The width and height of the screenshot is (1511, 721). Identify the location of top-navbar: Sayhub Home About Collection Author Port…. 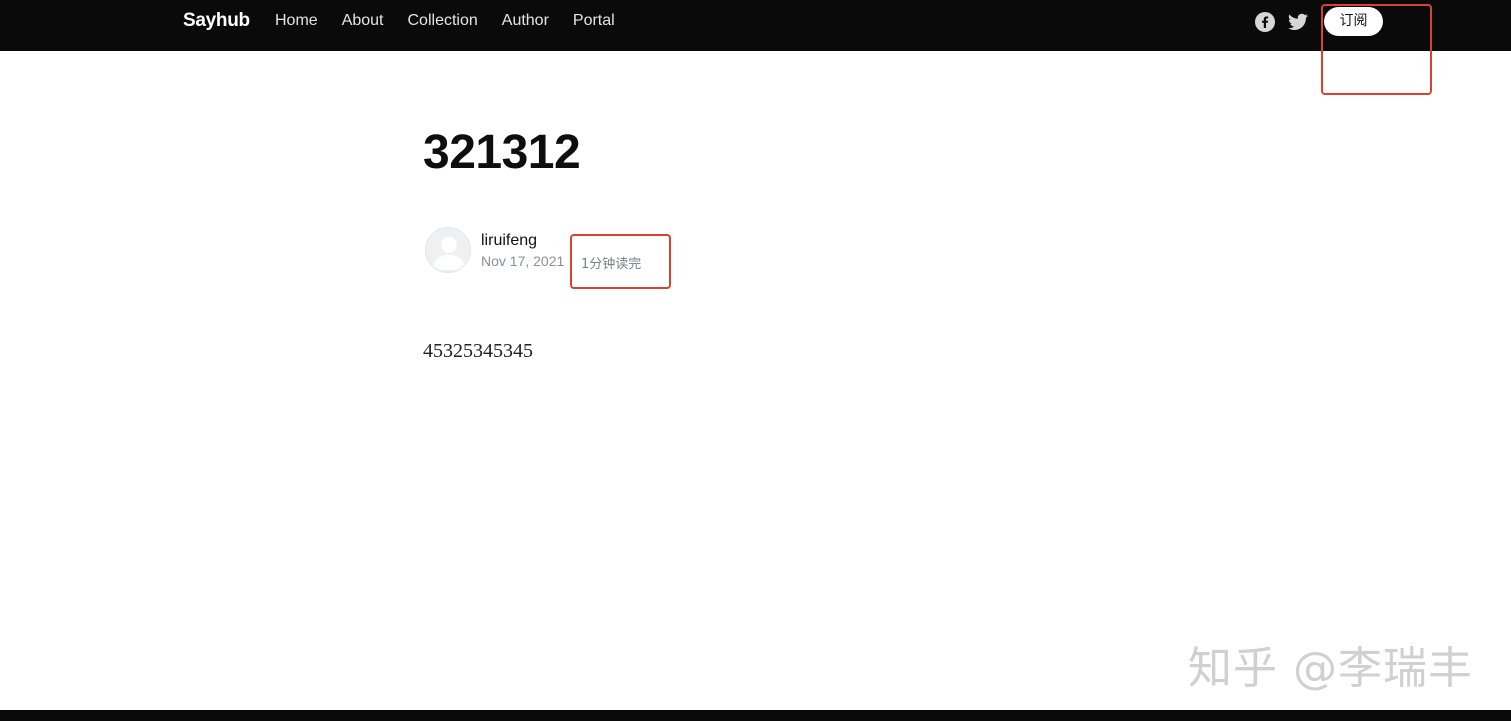
(755, 25).